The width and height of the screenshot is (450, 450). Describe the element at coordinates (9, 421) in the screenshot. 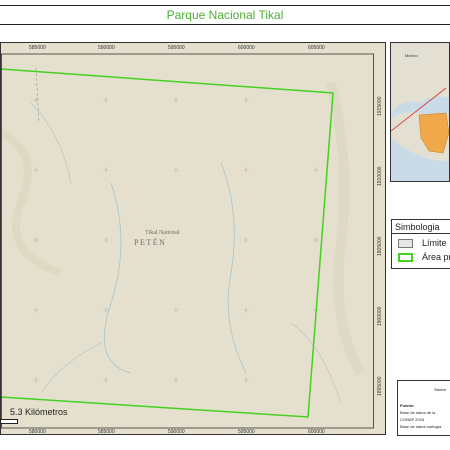

I see `scale-bar` at that location.